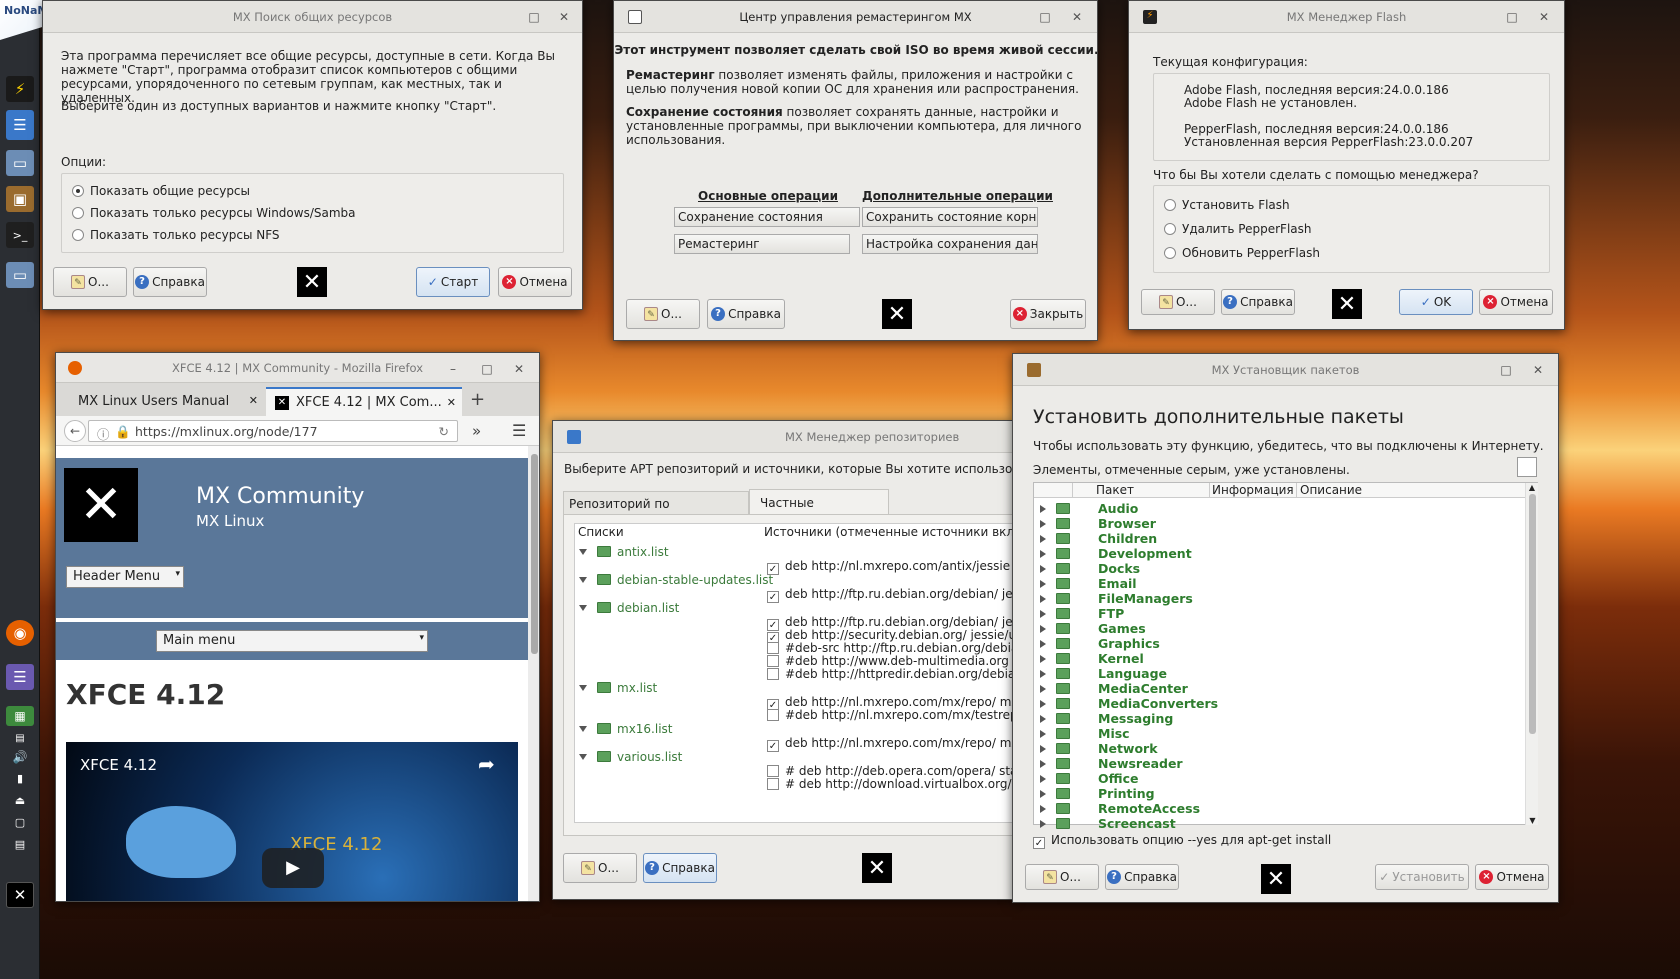 The height and width of the screenshot is (979, 1680). Describe the element at coordinates (20, 822) in the screenshot. I see `notes-icon: ▢` at that location.